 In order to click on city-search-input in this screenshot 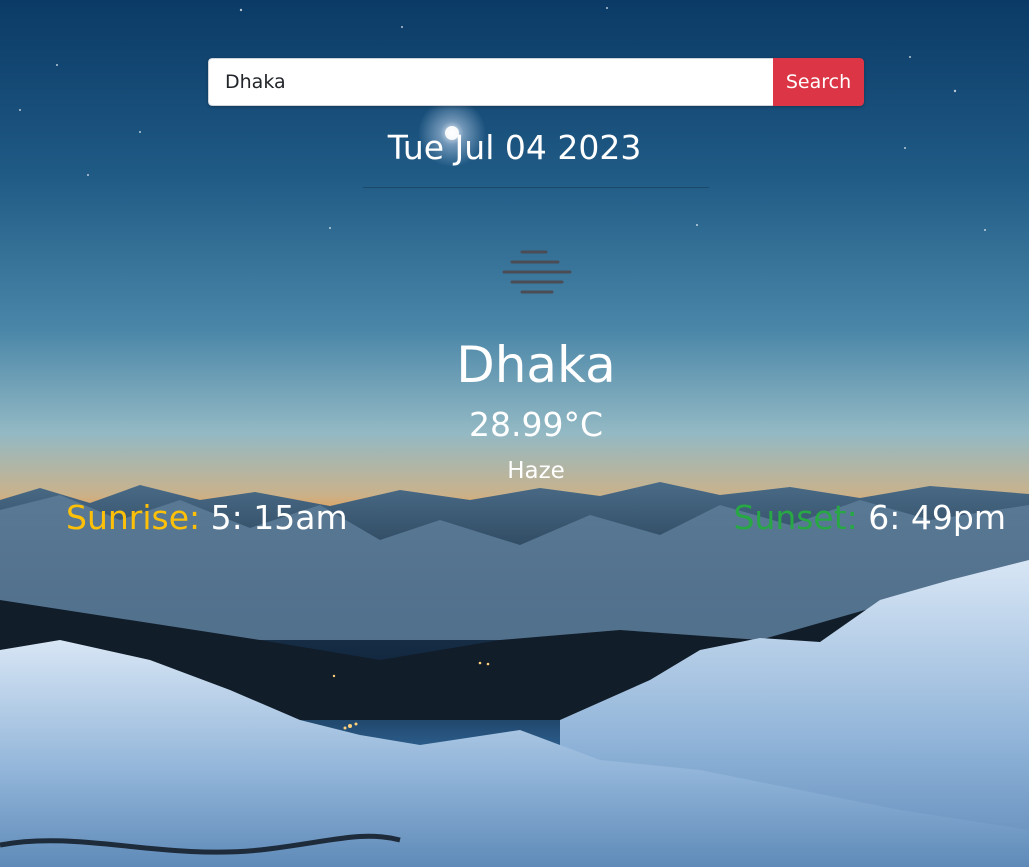, I will do `click(490, 82)`.